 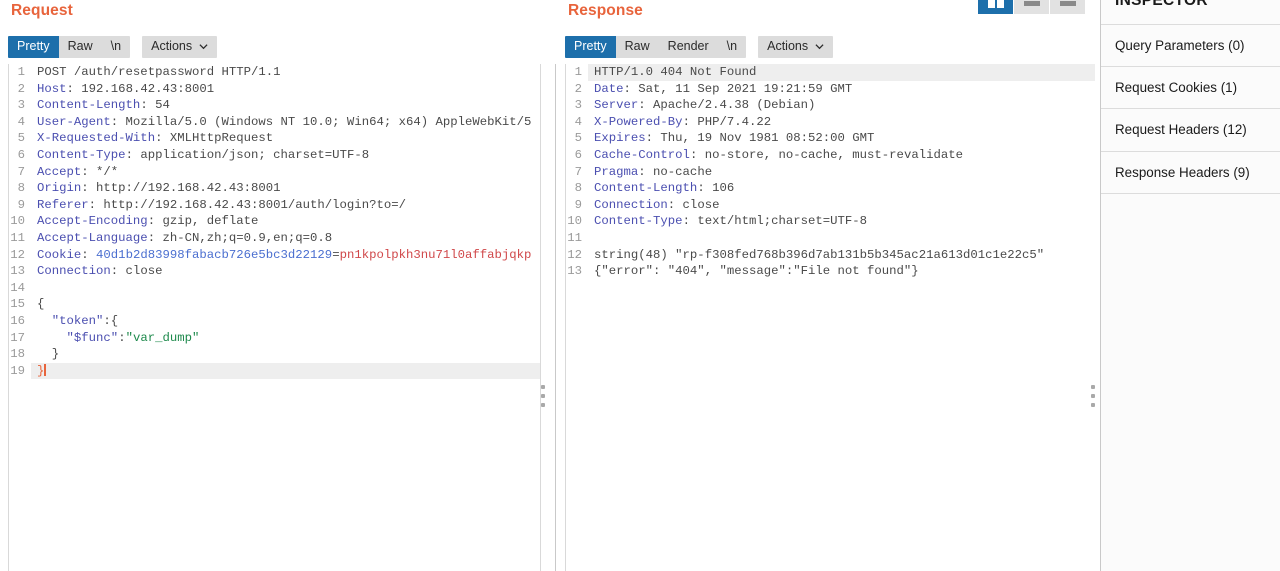 I want to click on code-text: Host: 192.168.42.43:8001, so click(x=126, y=88).